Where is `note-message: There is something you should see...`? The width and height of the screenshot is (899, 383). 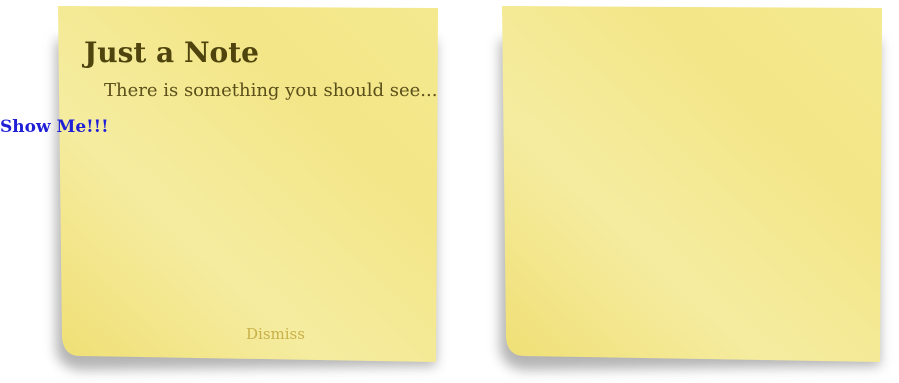 note-message: There is something you should see... is located at coordinates (271, 90).